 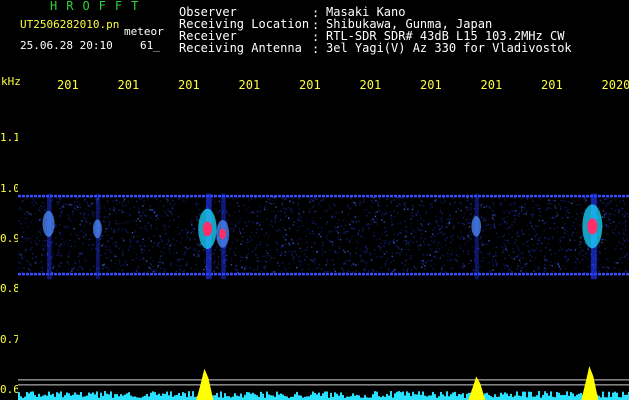 What do you see at coordinates (10, 238) in the screenshot?
I see `y-tick-label: 0.9` at bounding box center [10, 238].